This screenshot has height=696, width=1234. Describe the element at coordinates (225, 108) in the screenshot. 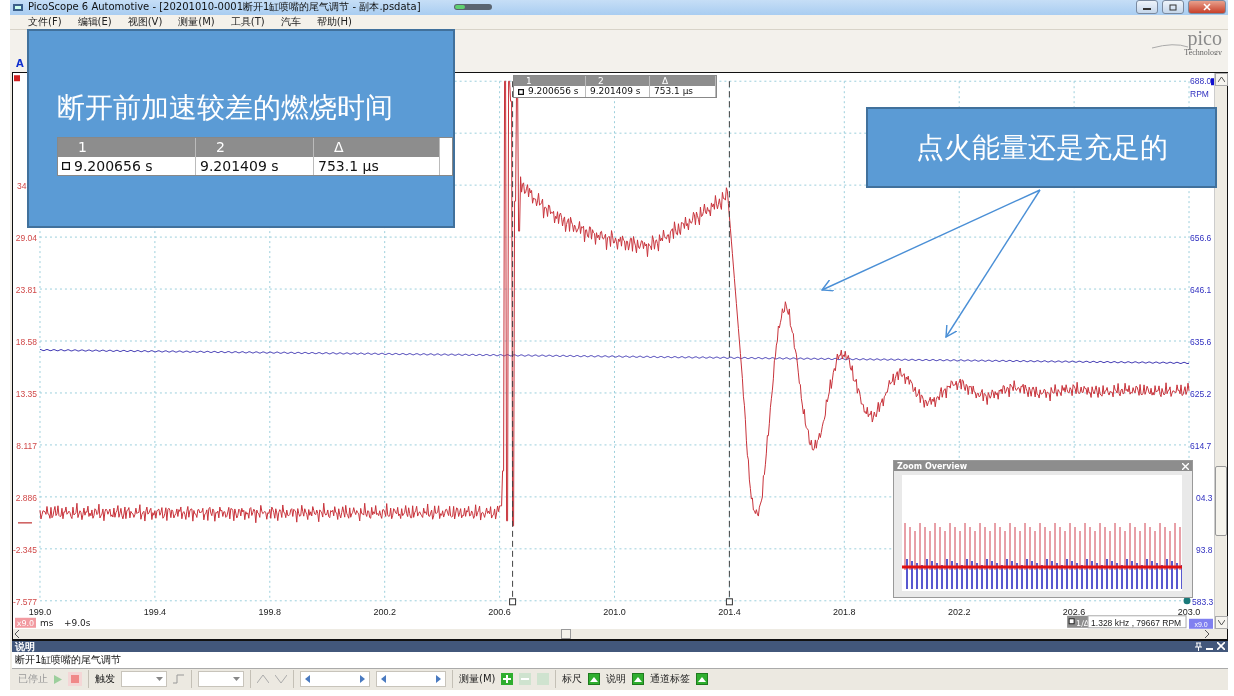

I see `callout-text: 断开前加速较差的燃烧时间` at that location.